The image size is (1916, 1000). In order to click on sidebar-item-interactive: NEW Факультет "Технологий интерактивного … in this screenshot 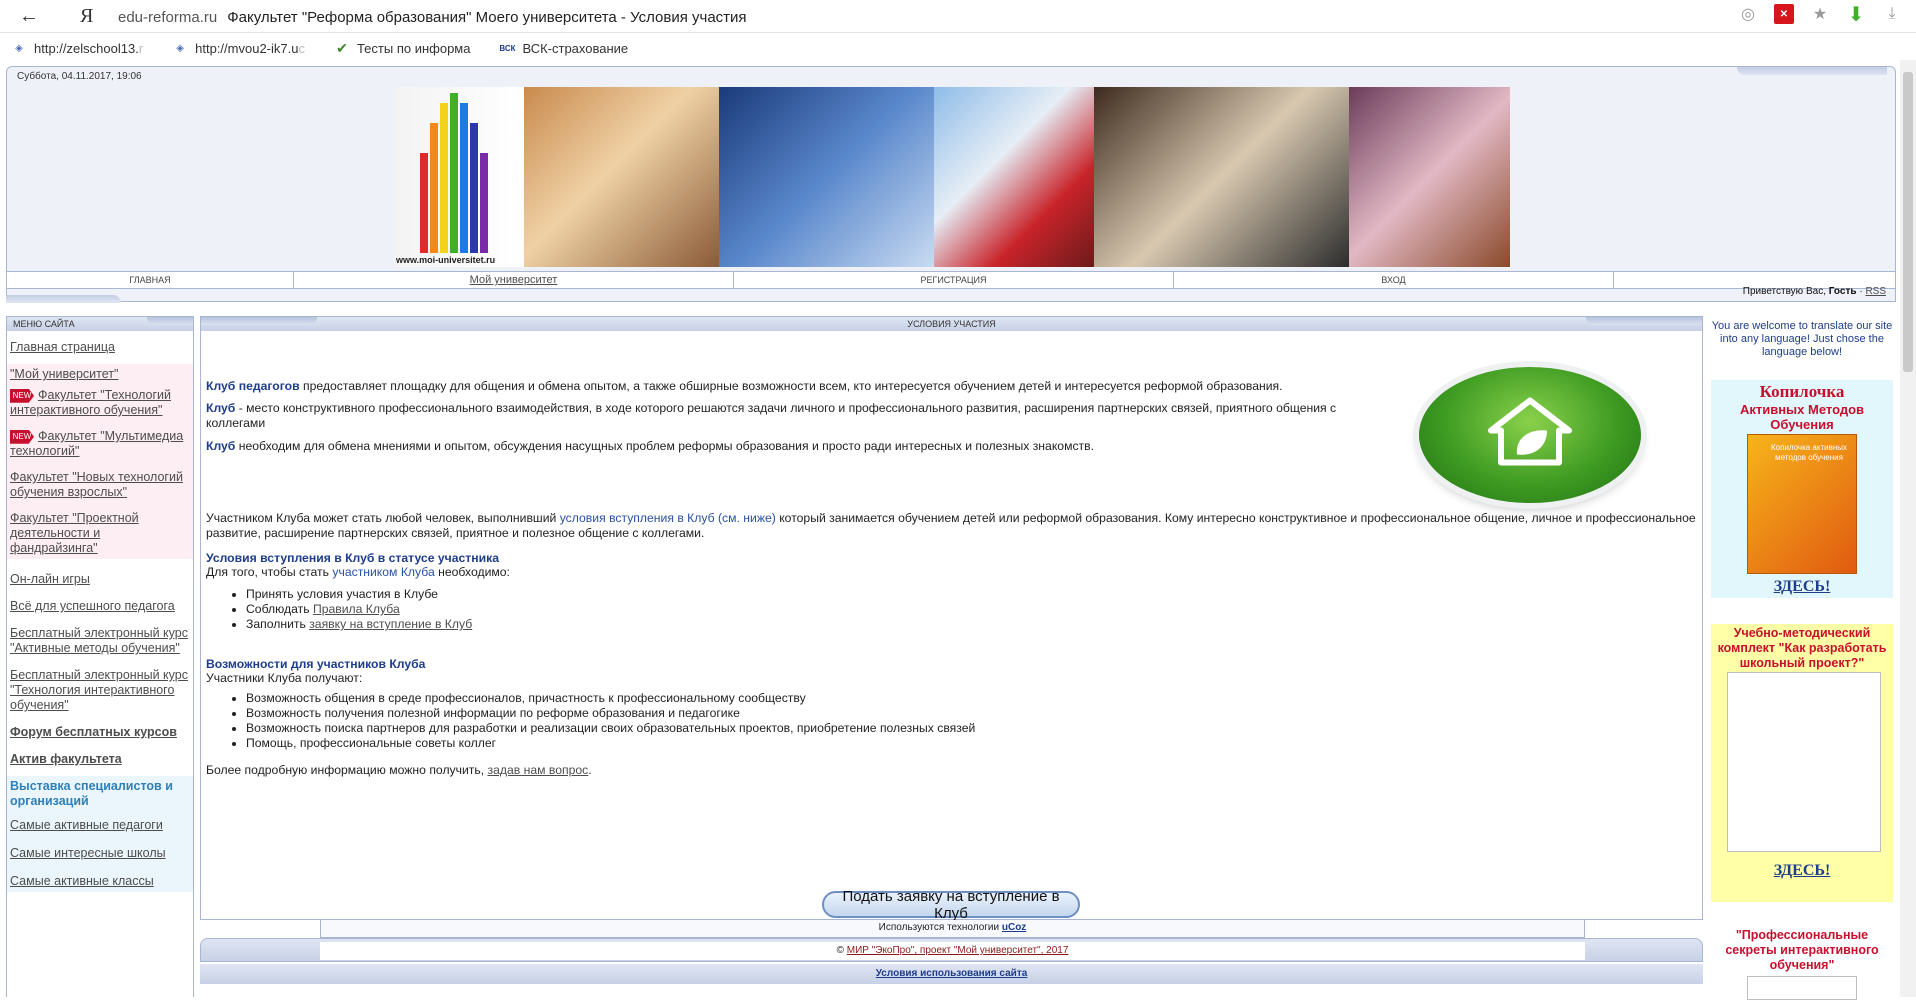, I will do `click(100, 403)`.